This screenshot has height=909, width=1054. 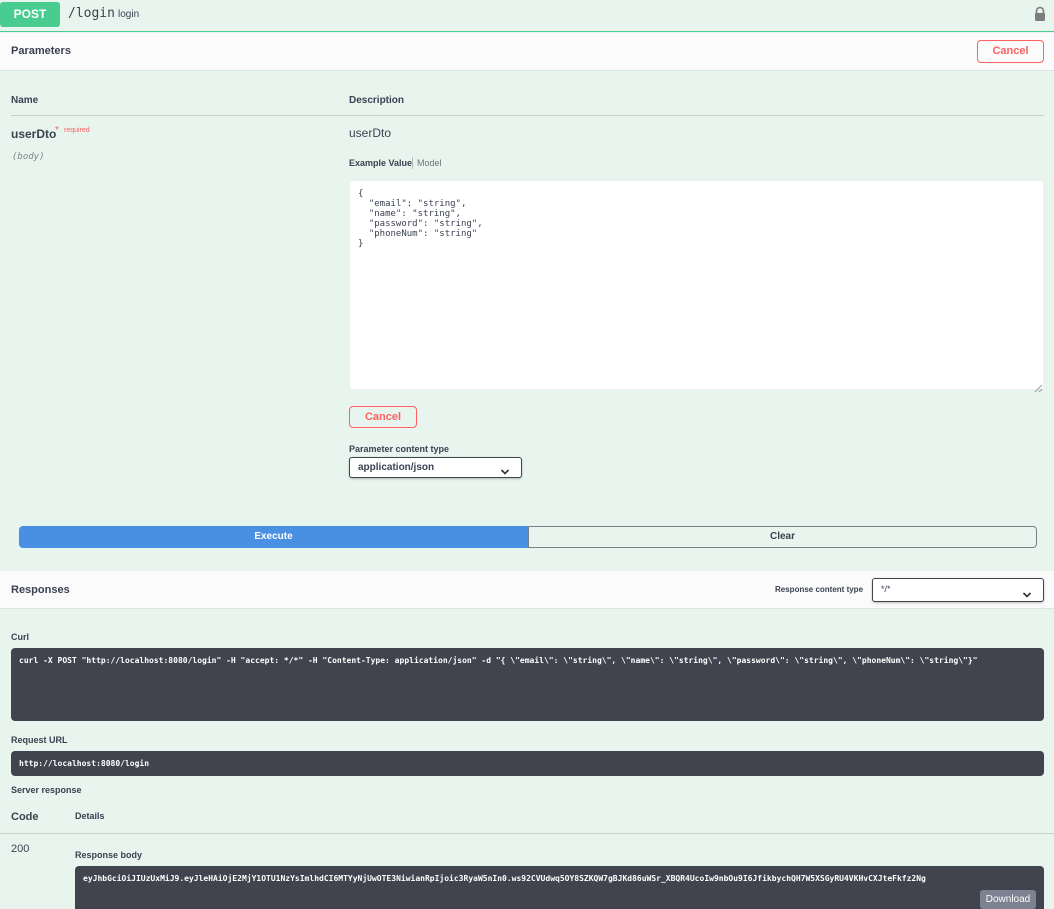 What do you see at coordinates (886, 589) in the screenshot?
I see `response-content-type-value: */*` at bounding box center [886, 589].